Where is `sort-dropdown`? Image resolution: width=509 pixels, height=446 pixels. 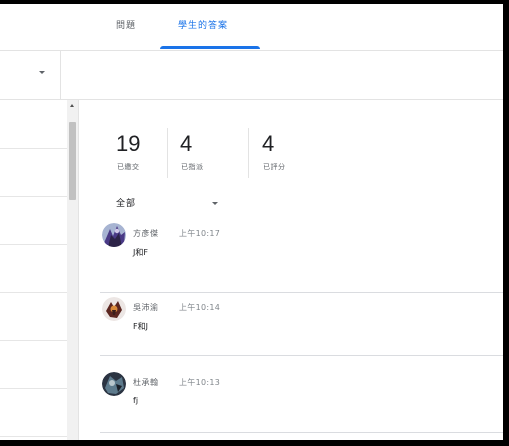
sort-dropdown is located at coordinates (30, 75).